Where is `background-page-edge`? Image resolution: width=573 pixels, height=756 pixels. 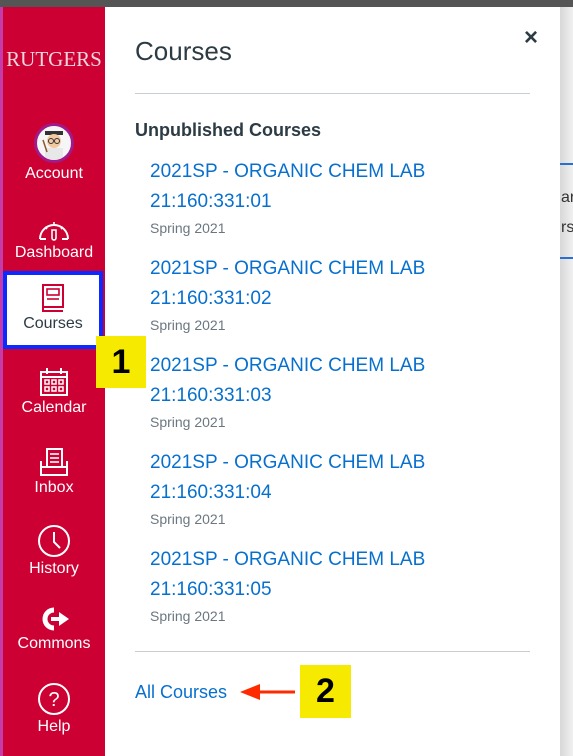
background-page-edge is located at coordinates (566, 381).